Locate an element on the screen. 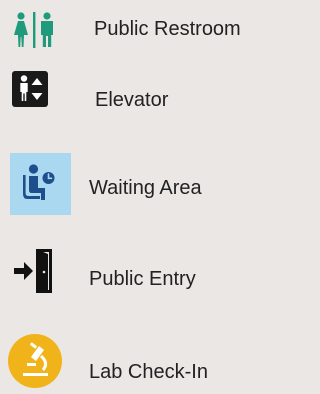 Image resolution: width=320 pixels, height=394 pixels. legend-item-elevator: Elevator is located at coordinates (145, 100).